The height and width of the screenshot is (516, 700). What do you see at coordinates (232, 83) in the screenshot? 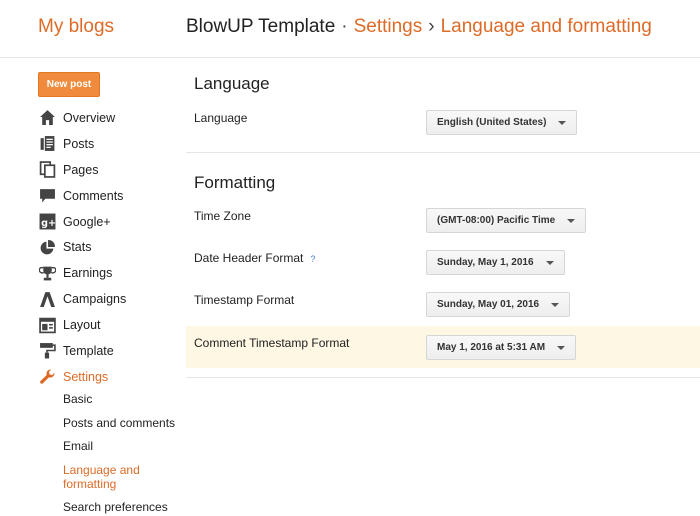
I see `language-section-title: Language` at bounding box center [232, 83].